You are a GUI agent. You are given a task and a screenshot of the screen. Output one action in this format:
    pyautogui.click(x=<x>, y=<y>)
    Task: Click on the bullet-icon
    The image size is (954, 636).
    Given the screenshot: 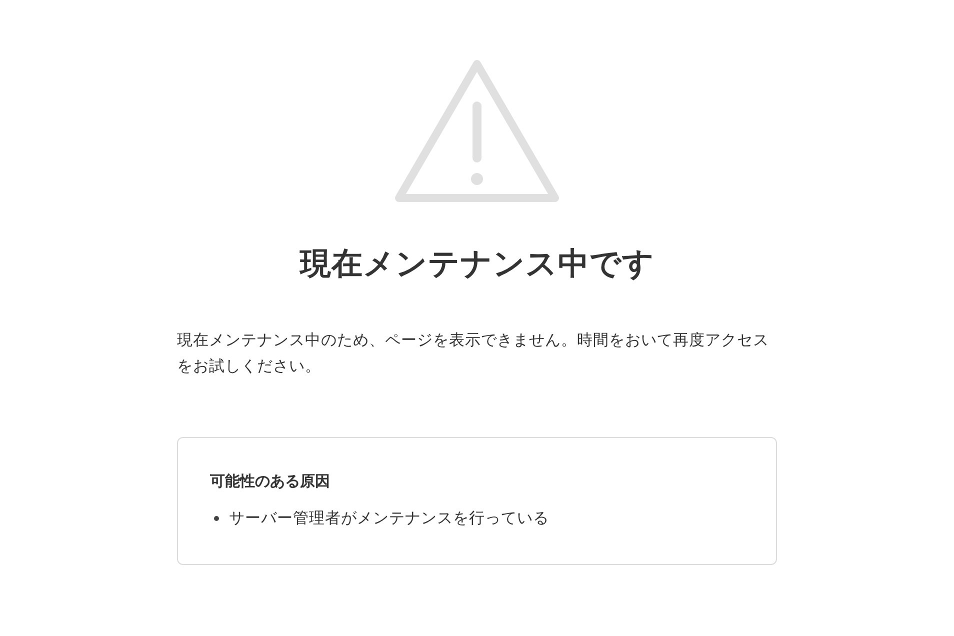 What is the action you would take?
    pyautogui.click(x=216, y=518)
    